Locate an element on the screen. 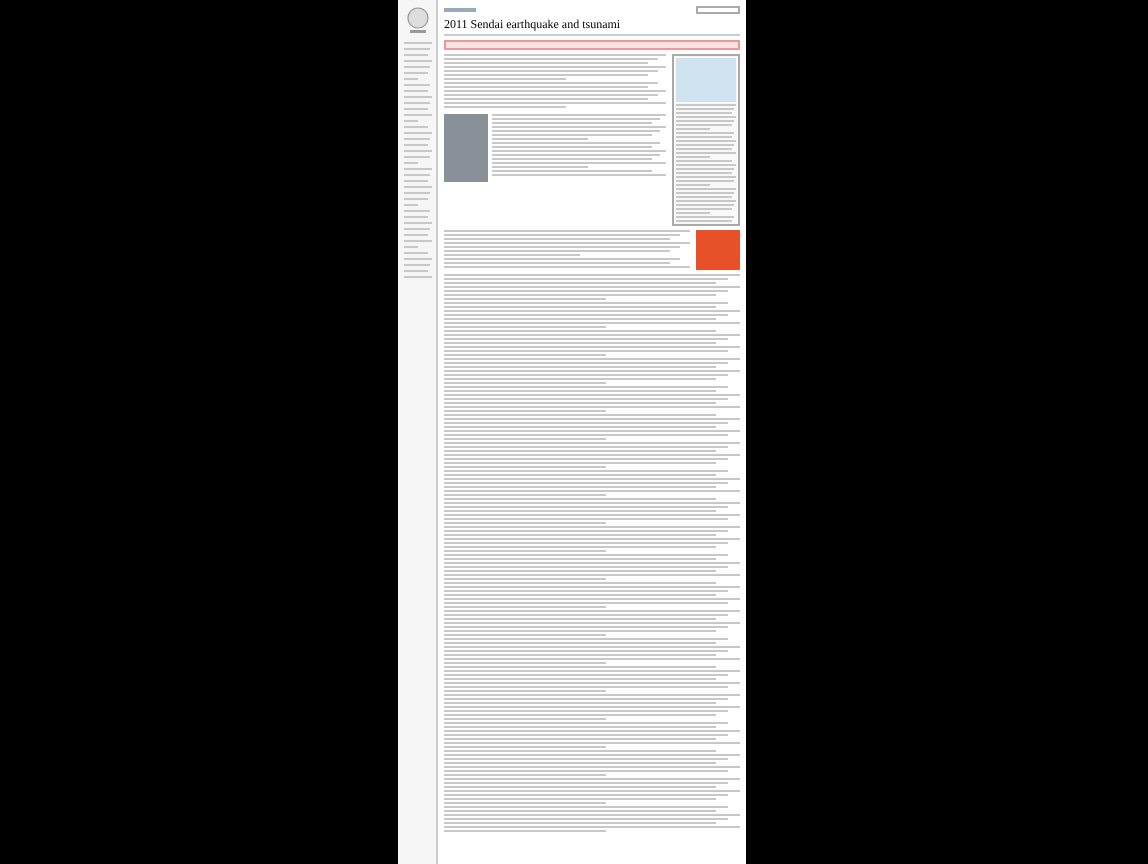 The image size is (1148, 864). infobox-text-drawing is located at coordinates (706, 163).